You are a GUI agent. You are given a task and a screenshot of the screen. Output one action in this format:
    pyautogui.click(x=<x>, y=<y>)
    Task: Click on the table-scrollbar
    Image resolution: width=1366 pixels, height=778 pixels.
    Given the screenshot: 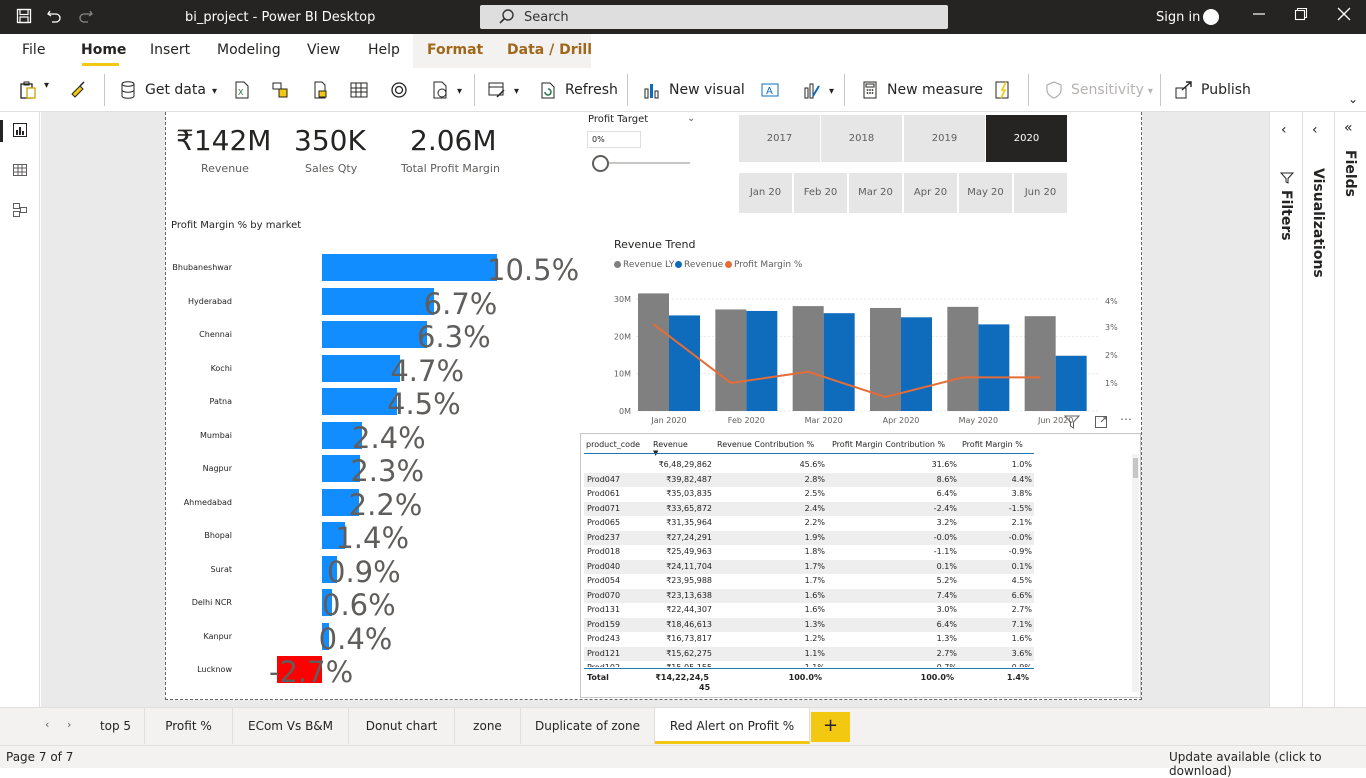 What is the action you would take?
    pyautogui.click(x=1135, y=573)
    